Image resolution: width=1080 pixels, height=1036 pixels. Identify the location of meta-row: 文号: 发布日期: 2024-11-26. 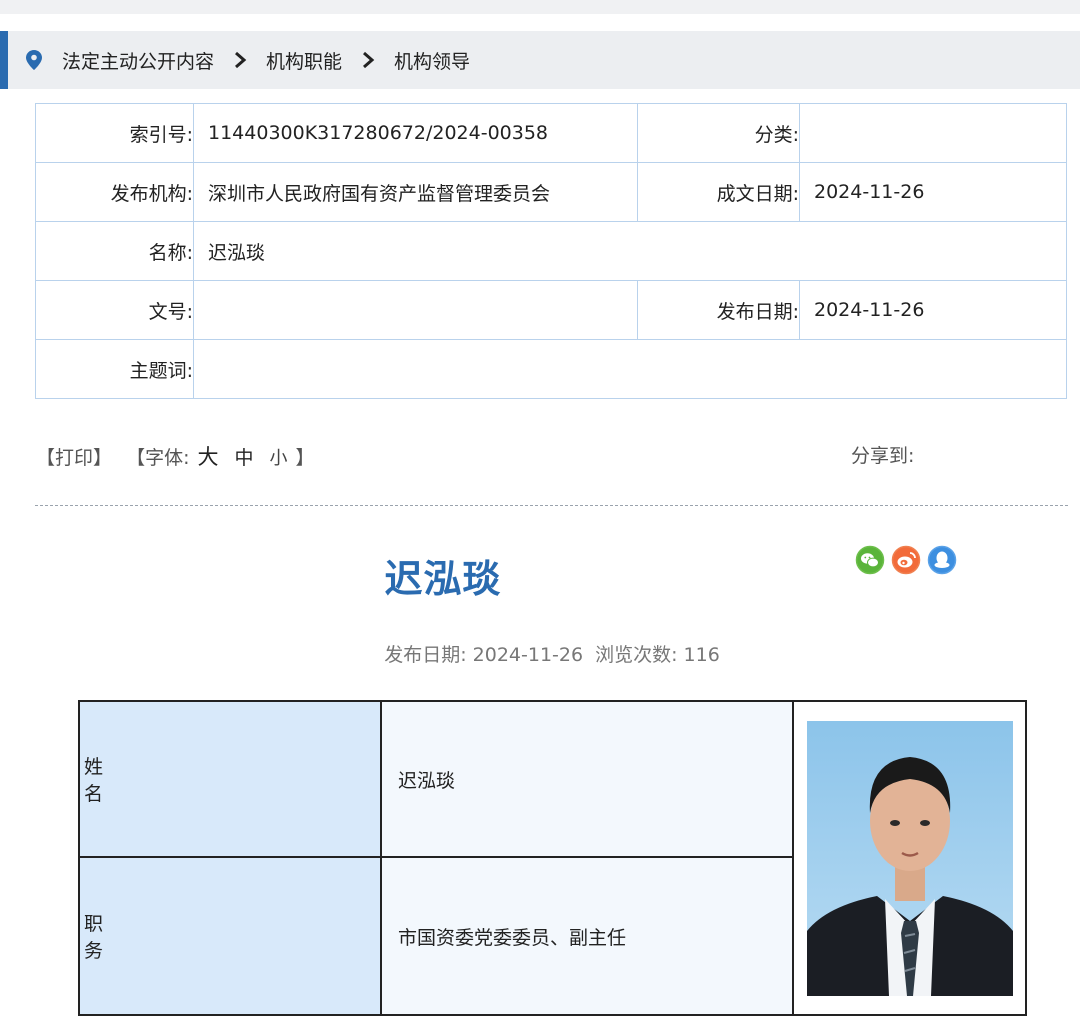
(551, 310).